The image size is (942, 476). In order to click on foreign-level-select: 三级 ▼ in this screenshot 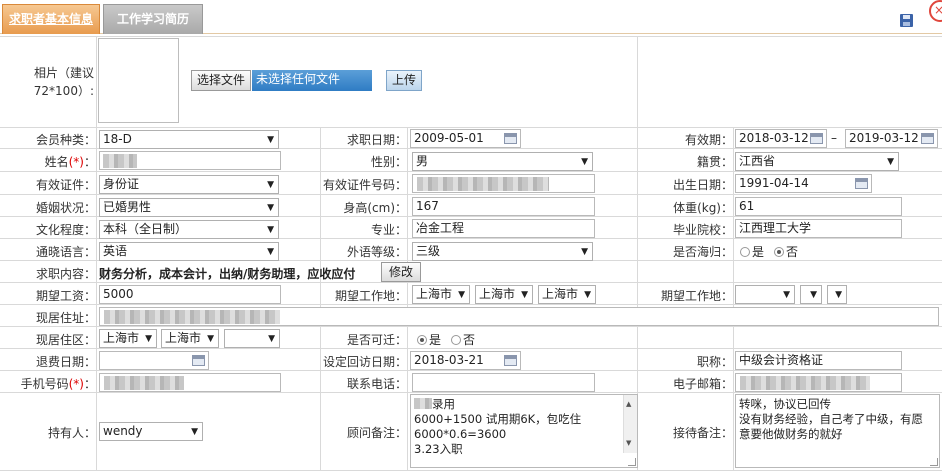, I will do `click(502, 251)`.